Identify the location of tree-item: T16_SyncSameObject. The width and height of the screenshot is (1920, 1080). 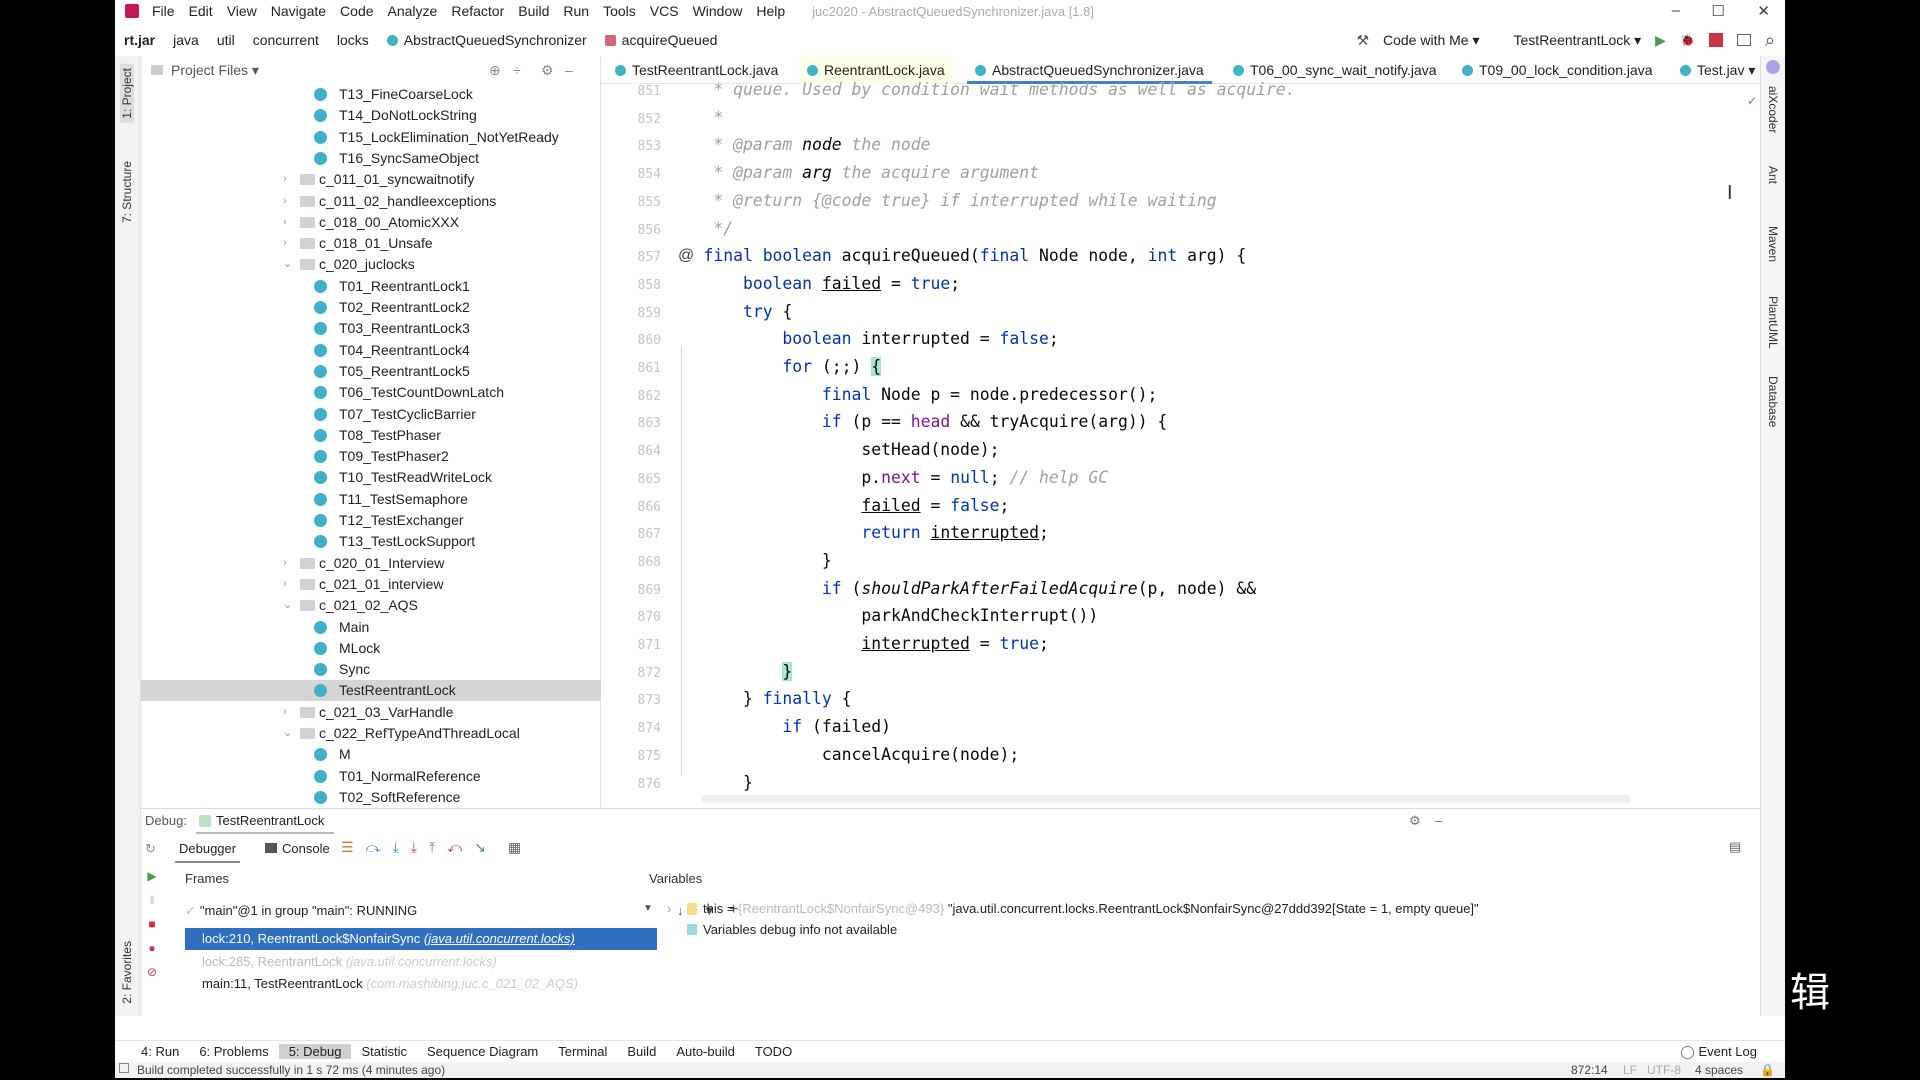
(371, 158).